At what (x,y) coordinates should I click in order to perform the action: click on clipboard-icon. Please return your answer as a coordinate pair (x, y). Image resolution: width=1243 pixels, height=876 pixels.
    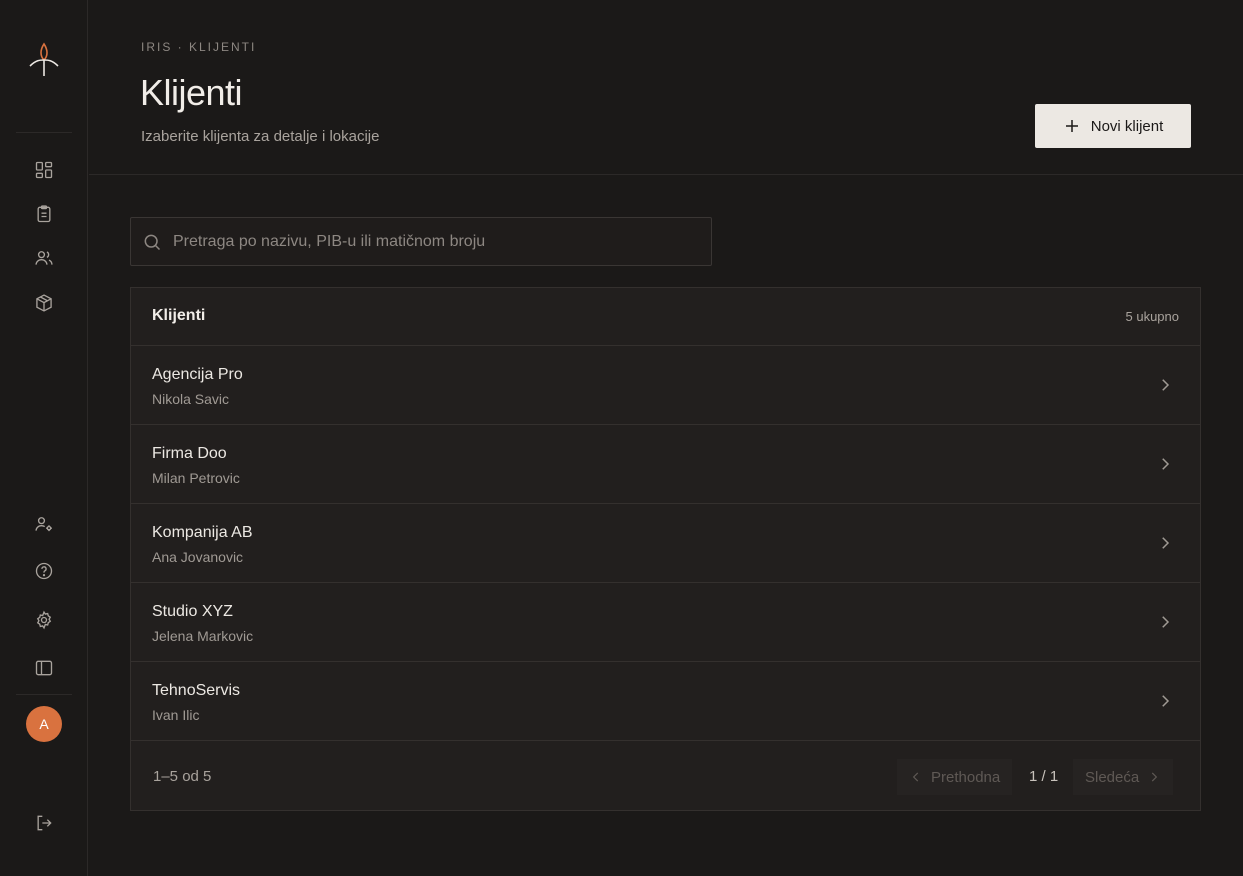
    Looking at the image, I should click on (44, 214).